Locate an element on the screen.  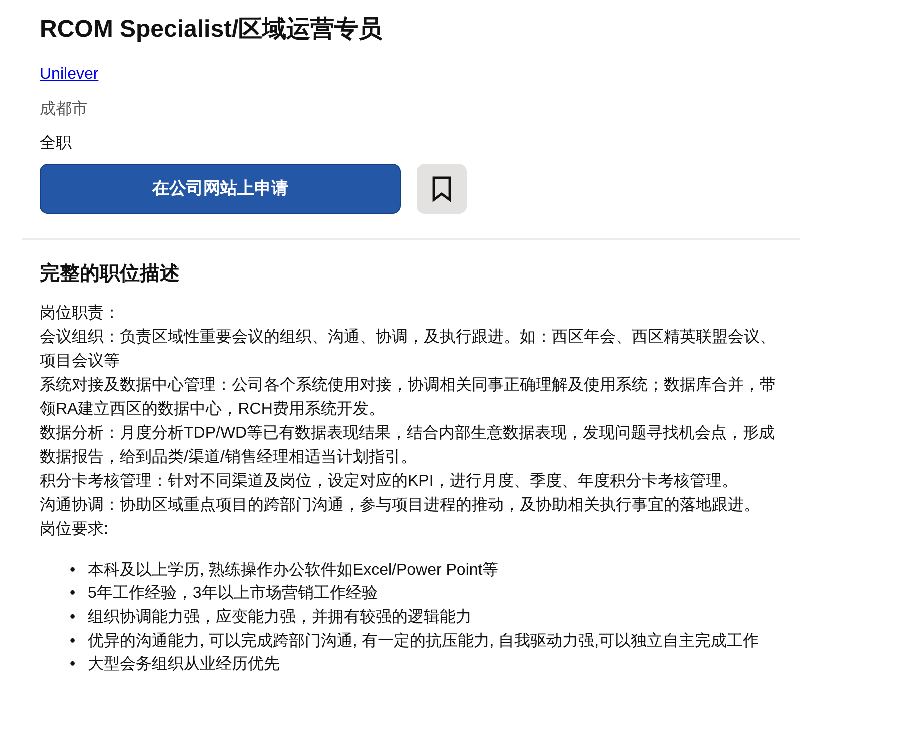
apply-button: 在公司网站上申请 is located at coordinates (220, 189).